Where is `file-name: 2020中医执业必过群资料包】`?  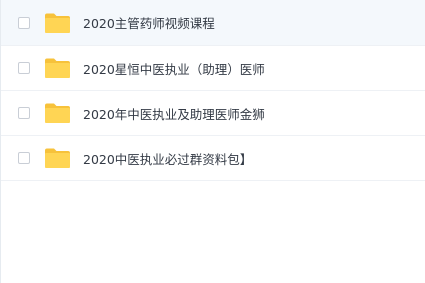
file-name: 2020中医执业必过群资料包】 is located at coordinates (167, 158).